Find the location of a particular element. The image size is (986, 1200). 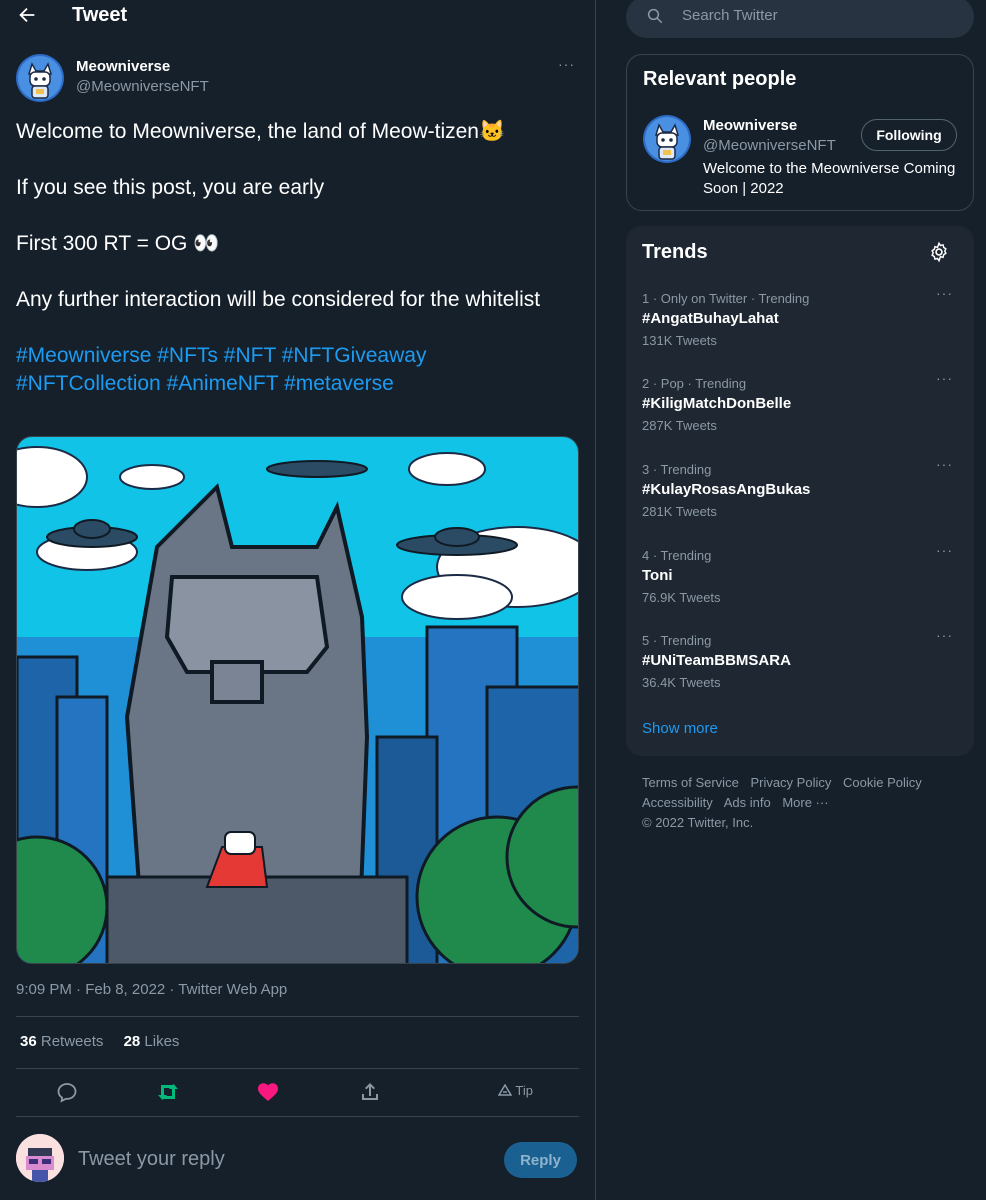

trends-title: Trends is located at coordinates (675, 252).